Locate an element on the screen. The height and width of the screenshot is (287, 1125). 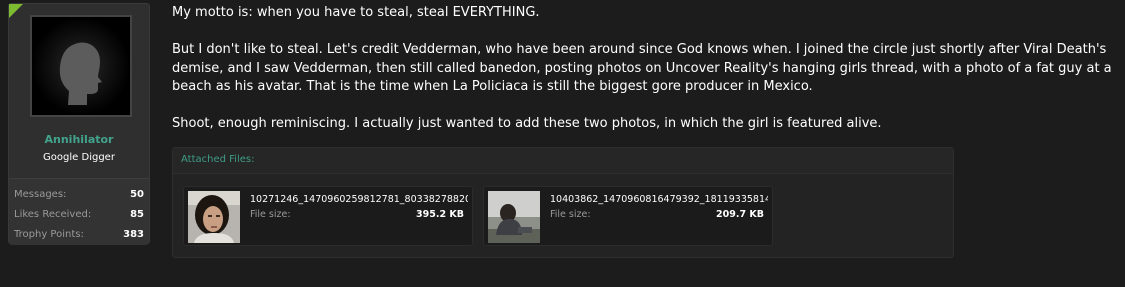
attached-files-header: Attached Files: is located at coordinates (563, 161).